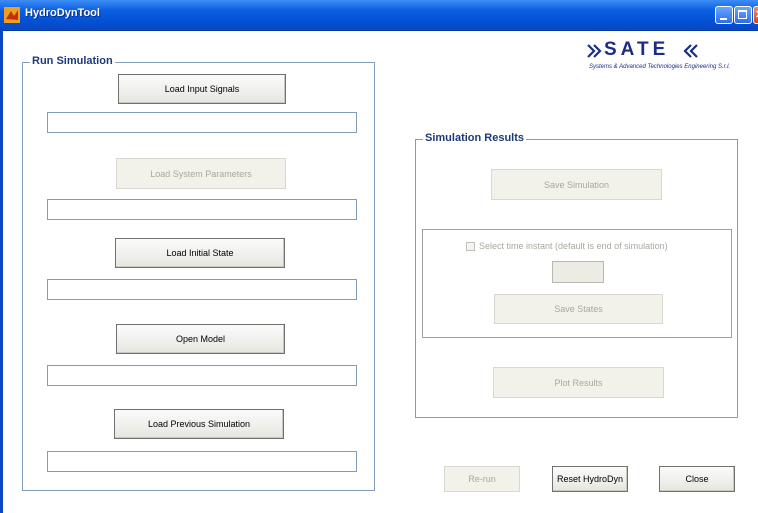 The image size is (758, 513). Describe the element at coordinates (724, 15) in the screenshot. I see `minimize-button` at that location.